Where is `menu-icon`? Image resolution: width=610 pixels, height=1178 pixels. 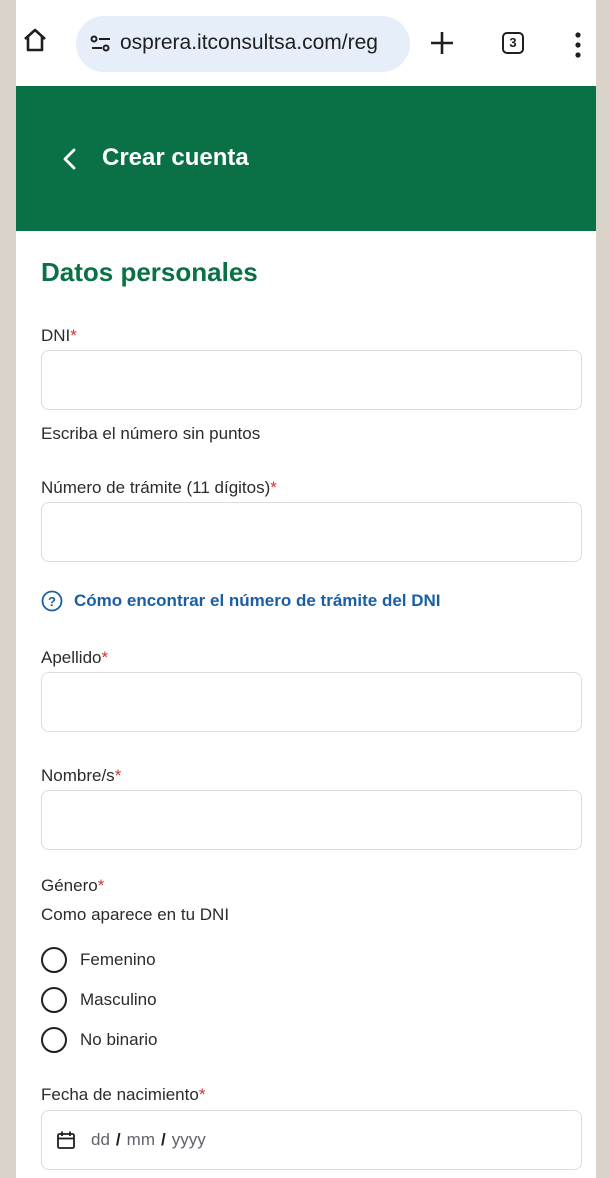
menu-icon is located at coordinates (578, 45).